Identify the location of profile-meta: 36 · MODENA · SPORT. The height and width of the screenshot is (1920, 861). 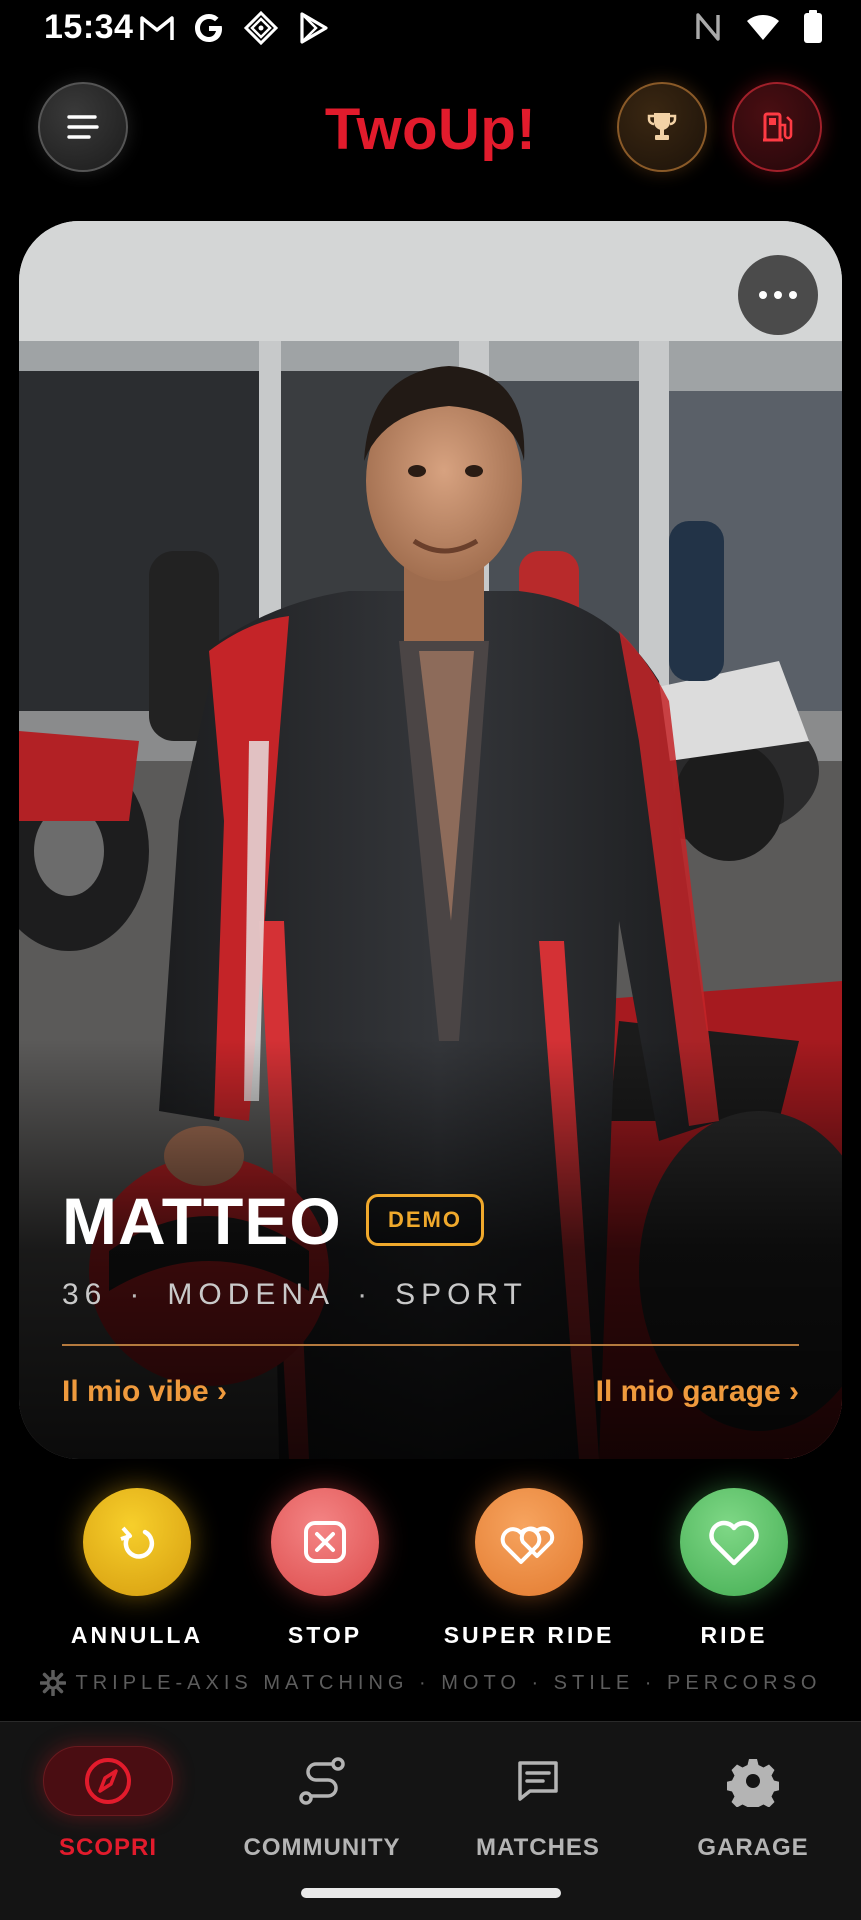
(295, 1294).